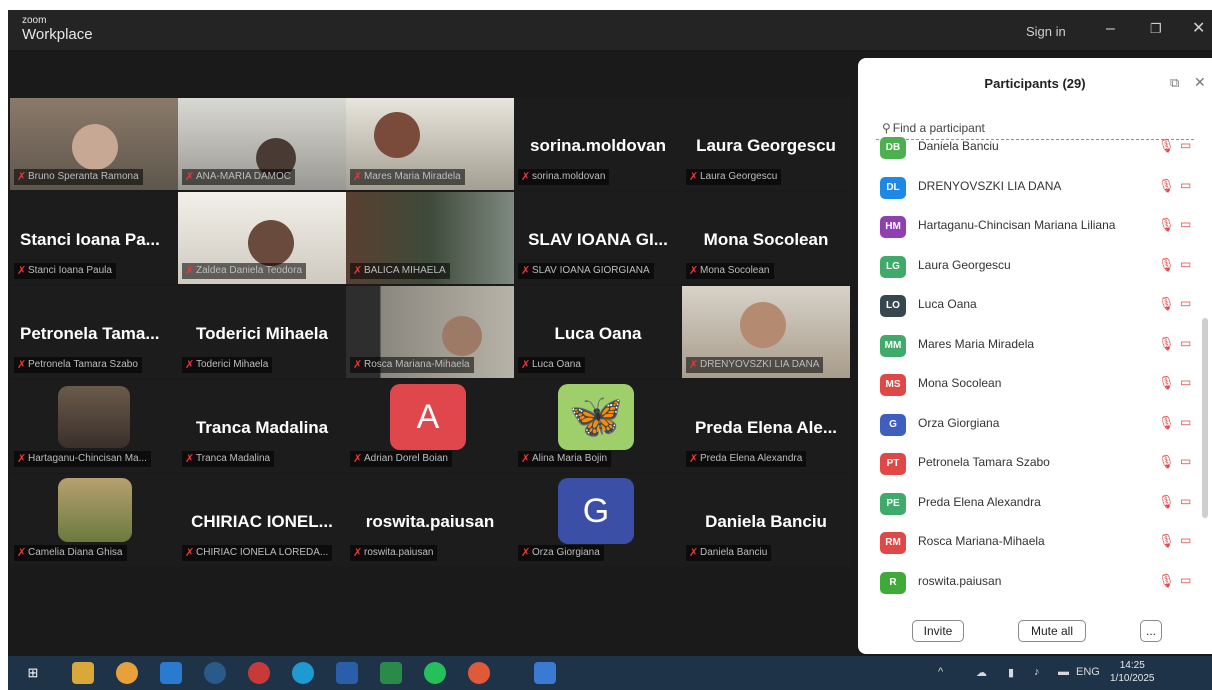 The height and width of the screenshot is (690, 1212). What do you see at coordinates (1198, 29) in the screenshot?
I see `close-icon: ✕` at bounding box center [1198, 29].